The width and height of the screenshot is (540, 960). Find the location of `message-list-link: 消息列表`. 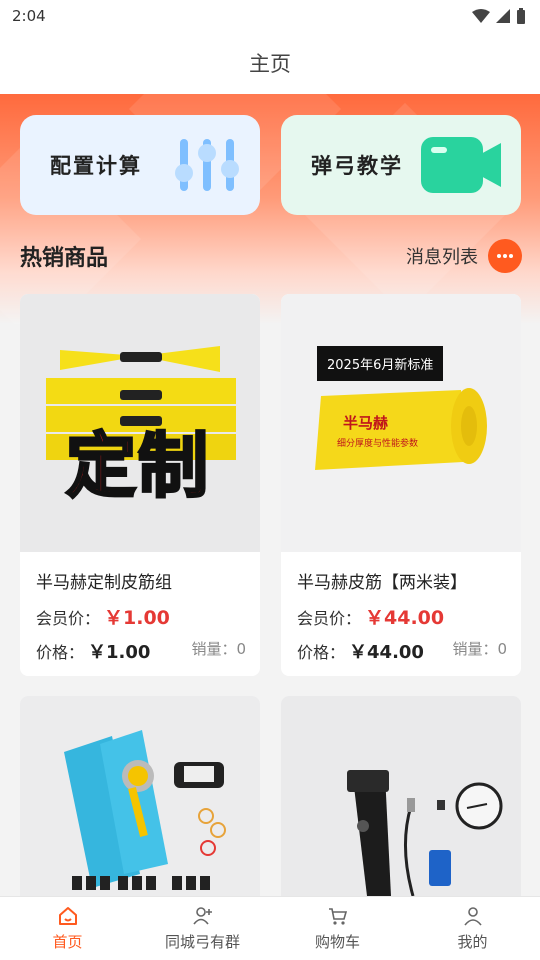

message-list-link: 消息列表 is located at coordinates (464, 256).